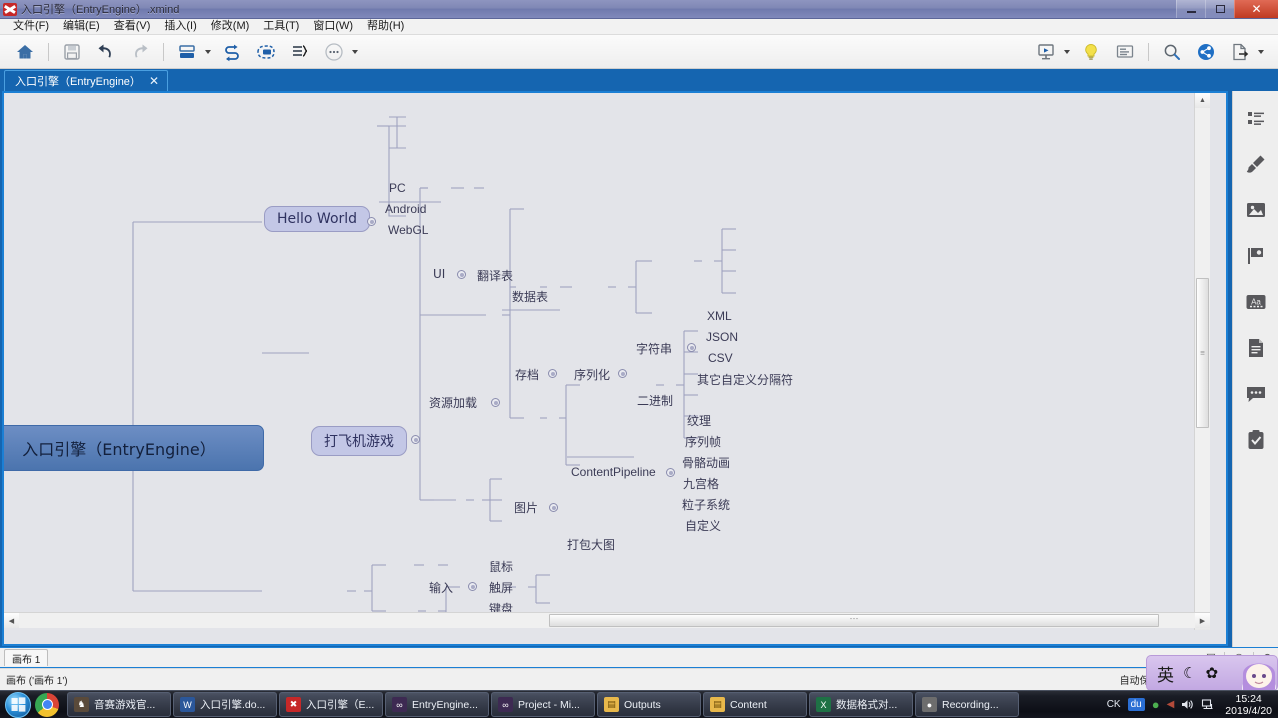 This screenshot has height=718, width=1278. What do you see at coordinates (1190, 9) in the screenshot?
I see `minimize-button` at bounding box center [1190, 9].